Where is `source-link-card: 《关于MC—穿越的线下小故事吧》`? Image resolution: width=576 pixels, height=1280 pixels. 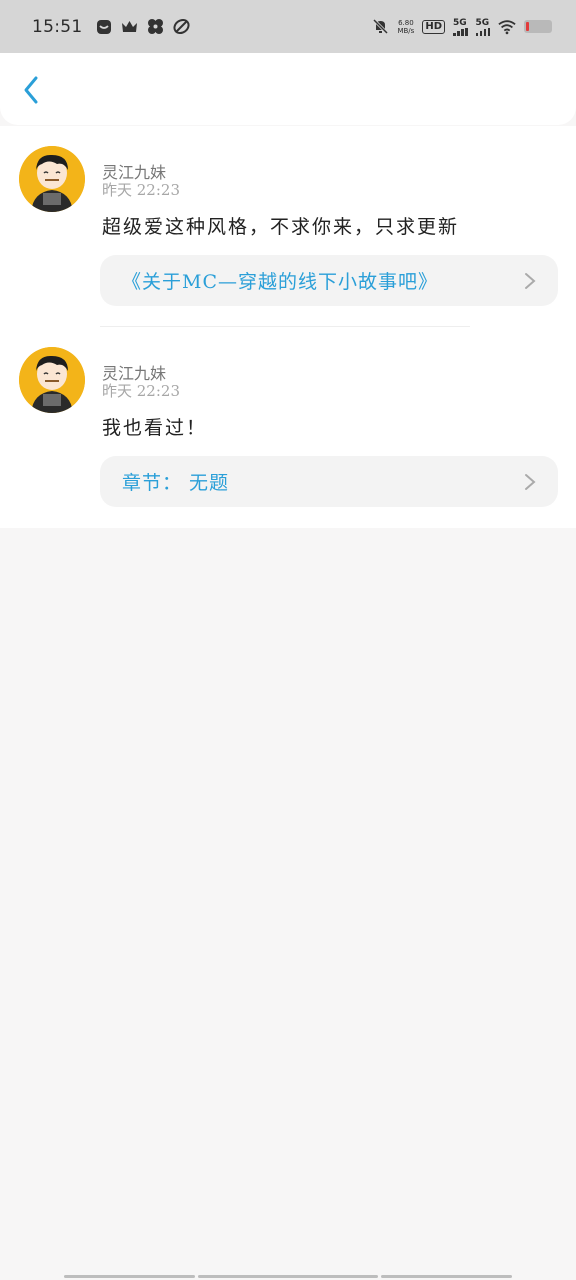 source-link-card: 《关于MC—穿越的线下小故事吧》 is located at coordinates (329, 280).